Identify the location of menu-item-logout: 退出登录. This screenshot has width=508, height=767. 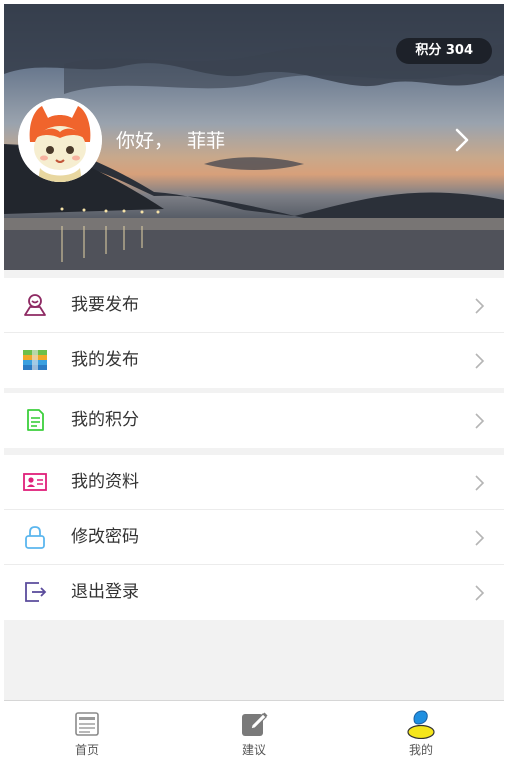
(254, 592).